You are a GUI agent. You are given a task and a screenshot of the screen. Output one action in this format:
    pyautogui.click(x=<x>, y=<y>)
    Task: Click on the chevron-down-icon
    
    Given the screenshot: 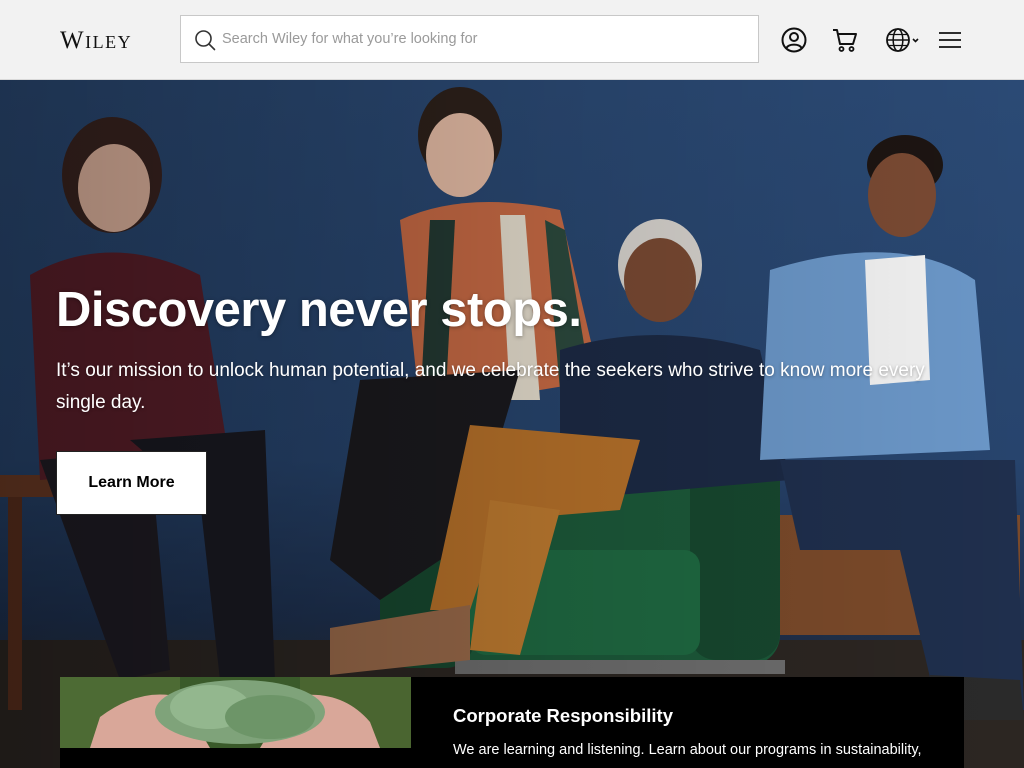 What is the action you would take?
    pyautogui.click(x=915, y=40)
    